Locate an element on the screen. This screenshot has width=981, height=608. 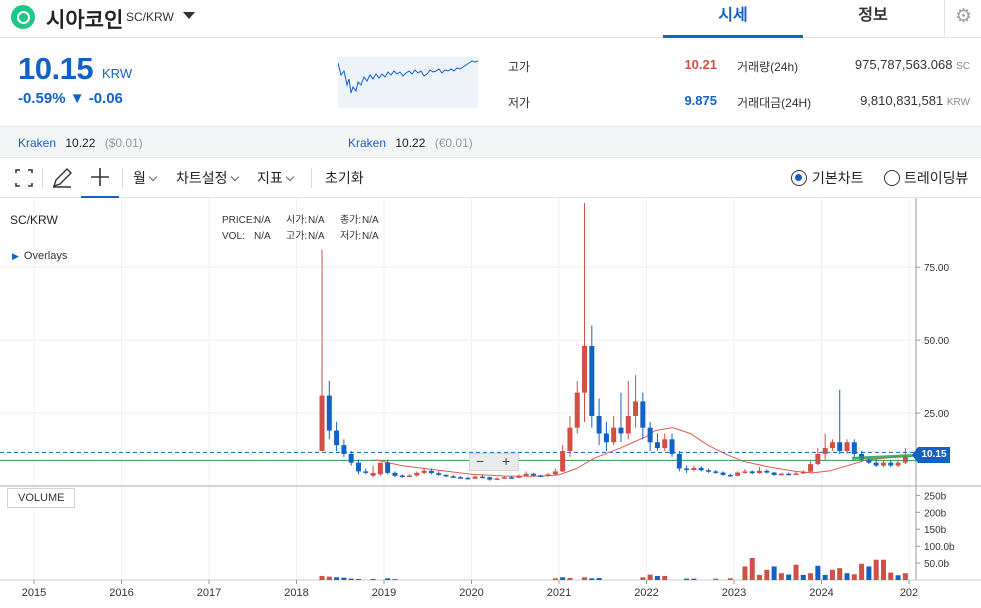
coin-dropdown-icon is located at coordinates (189, 15).